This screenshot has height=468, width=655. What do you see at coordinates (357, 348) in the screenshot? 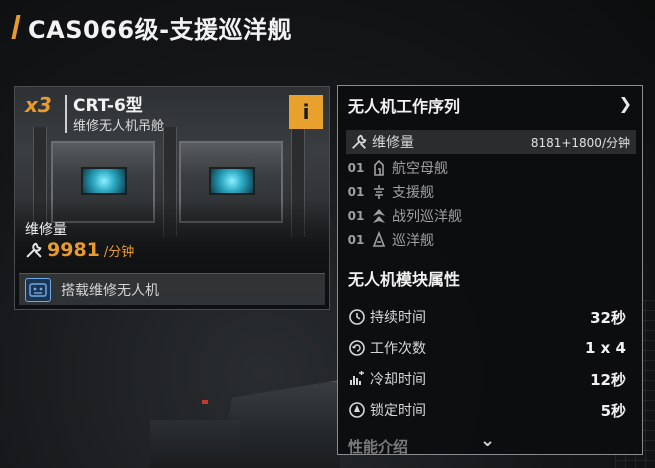
I see `cycle-icon` at bounding box center [357, 348].